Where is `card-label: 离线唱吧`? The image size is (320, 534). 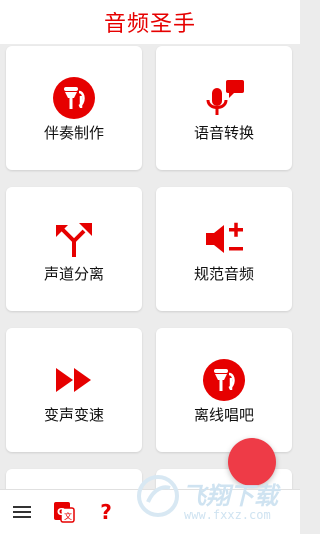 card-label: 离线唱吧 is located at coordinates (223, 415).